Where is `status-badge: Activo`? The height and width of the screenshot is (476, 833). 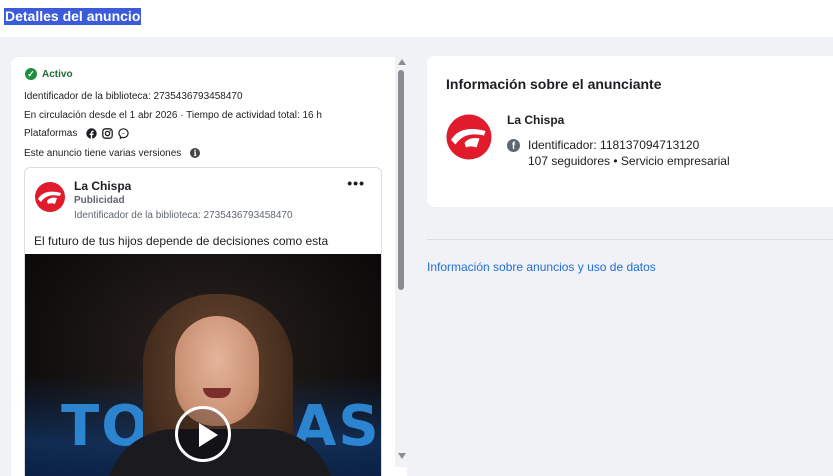 status-badge: Activo is located at coordinates (57, 74).